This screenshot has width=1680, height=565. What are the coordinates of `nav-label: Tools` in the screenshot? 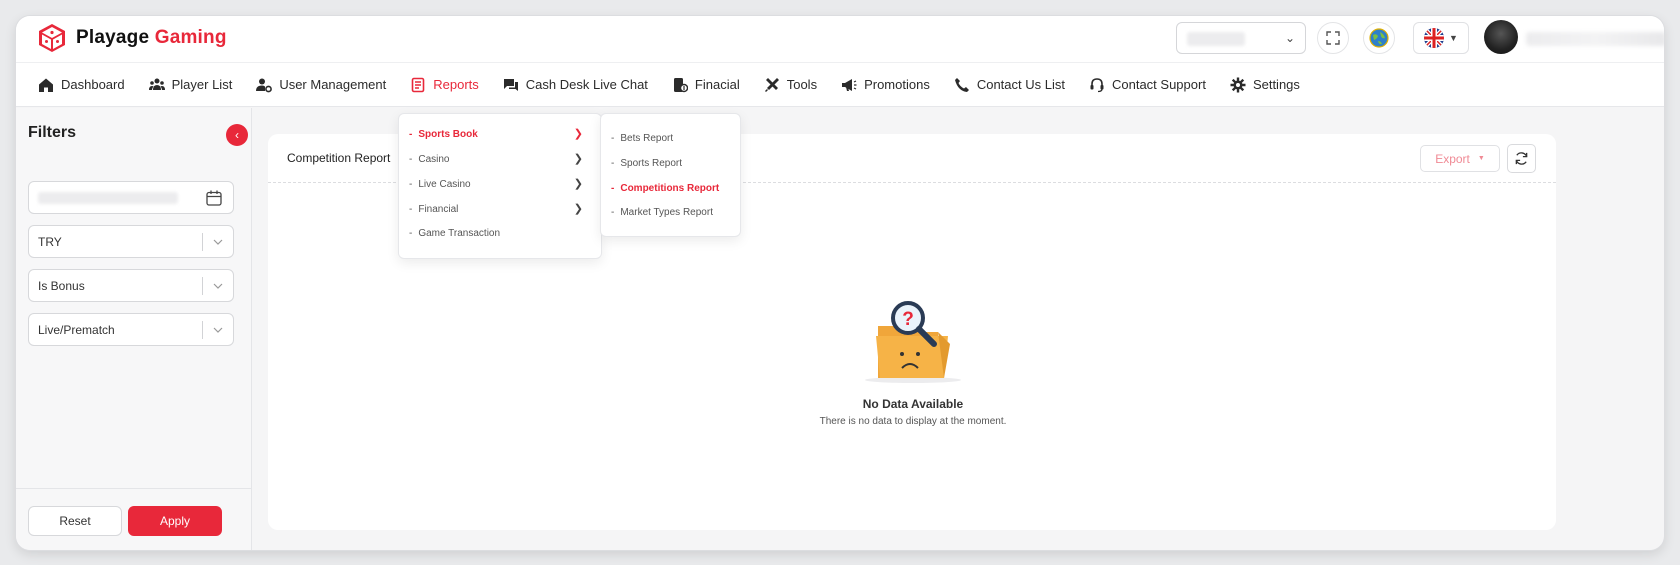 It's located at (802, 84).